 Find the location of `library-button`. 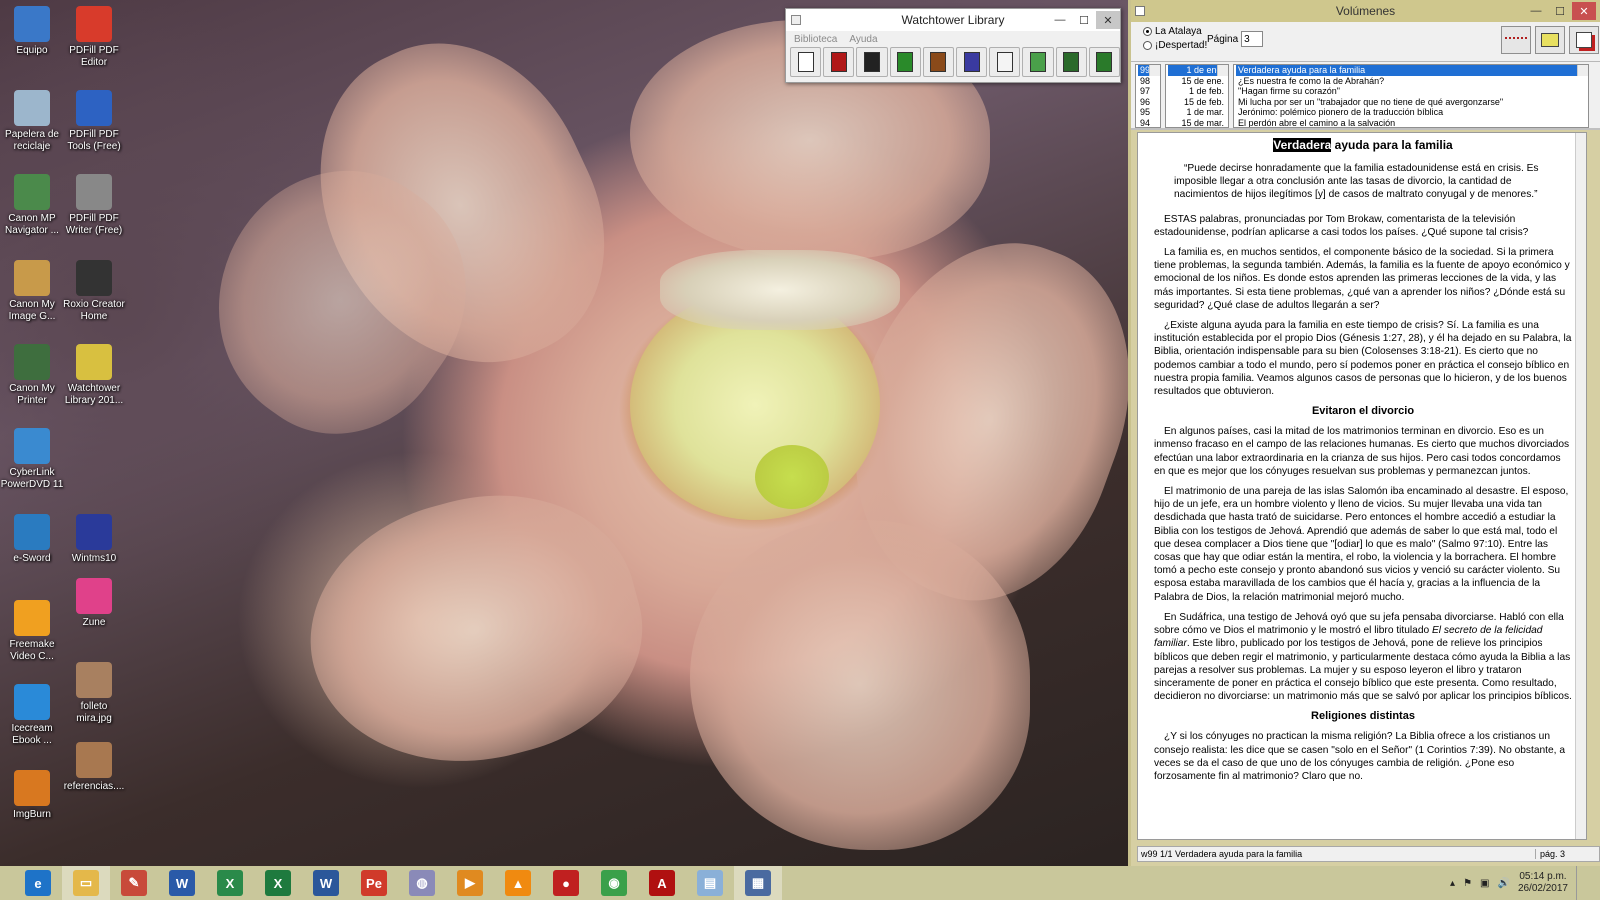

library-button is located at coordinates (806, 62).